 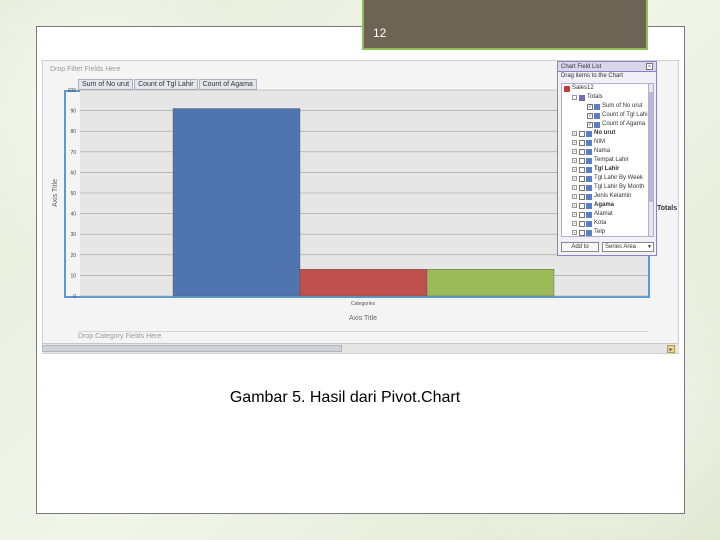 What do you see at coordinates (73, 153) in the screenshot?
I see `y-tick-label: 70` at bounding box center [73, 153].